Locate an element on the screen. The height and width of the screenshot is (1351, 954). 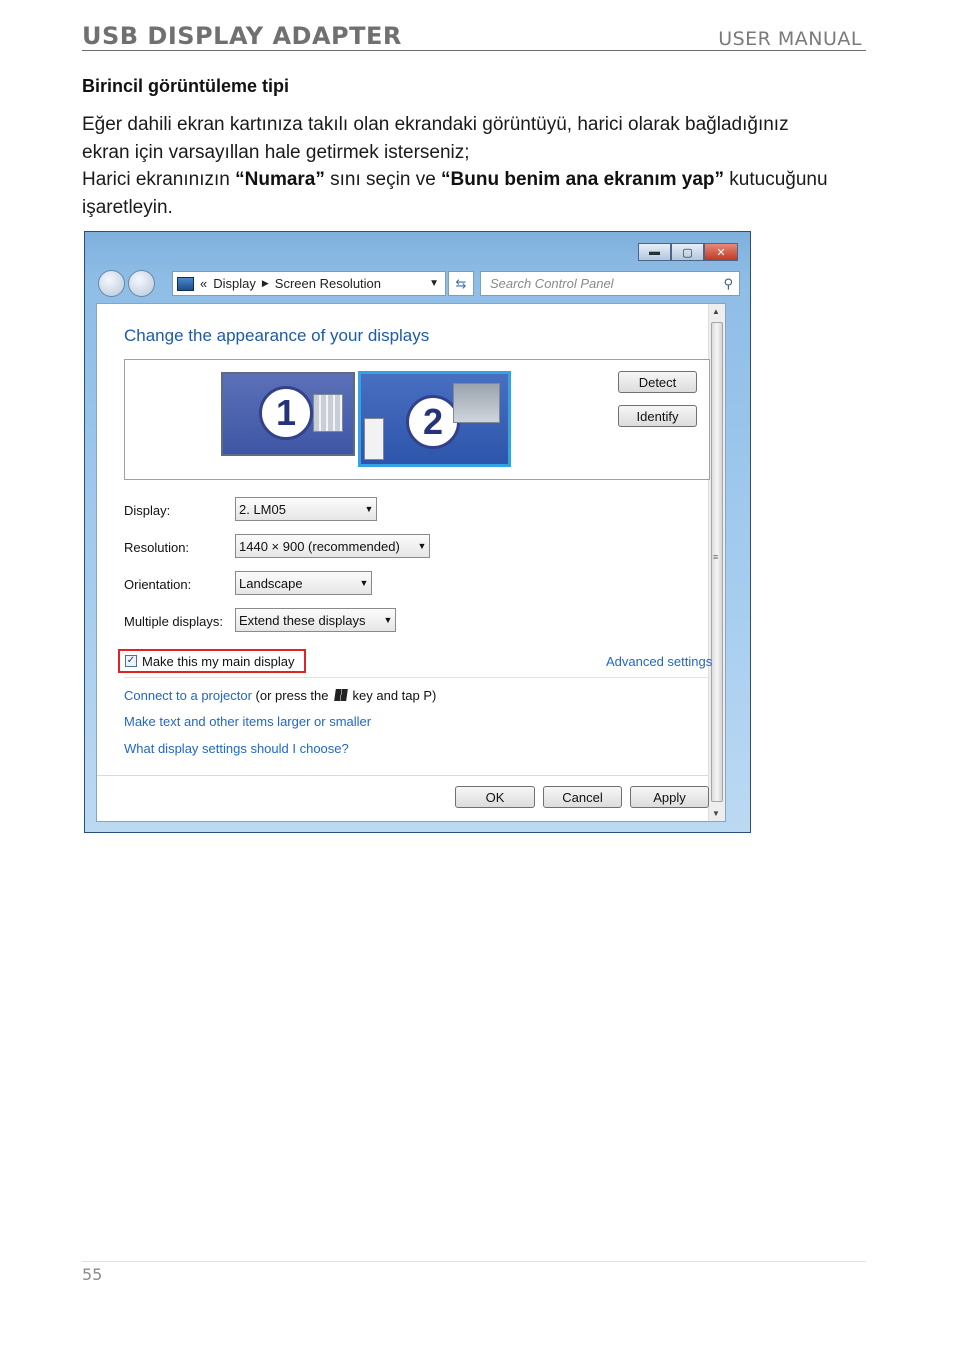
scroll-up-icon: ▲ is located at coordinates (716, 311).